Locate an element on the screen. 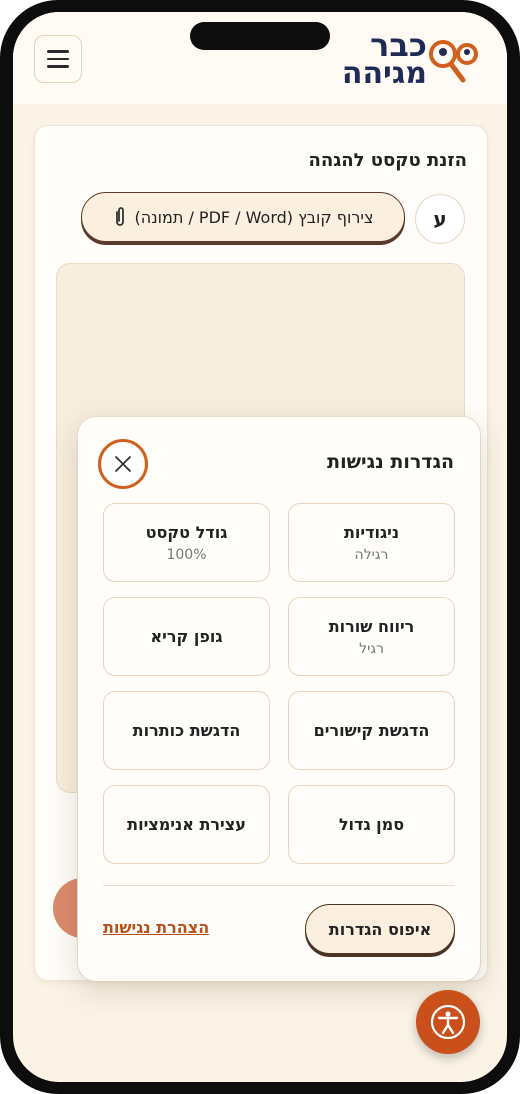 This screenshot has height=1094, width=520. option-highlight-headings: הדגשת כותרות is located at coordinates (186, 730).